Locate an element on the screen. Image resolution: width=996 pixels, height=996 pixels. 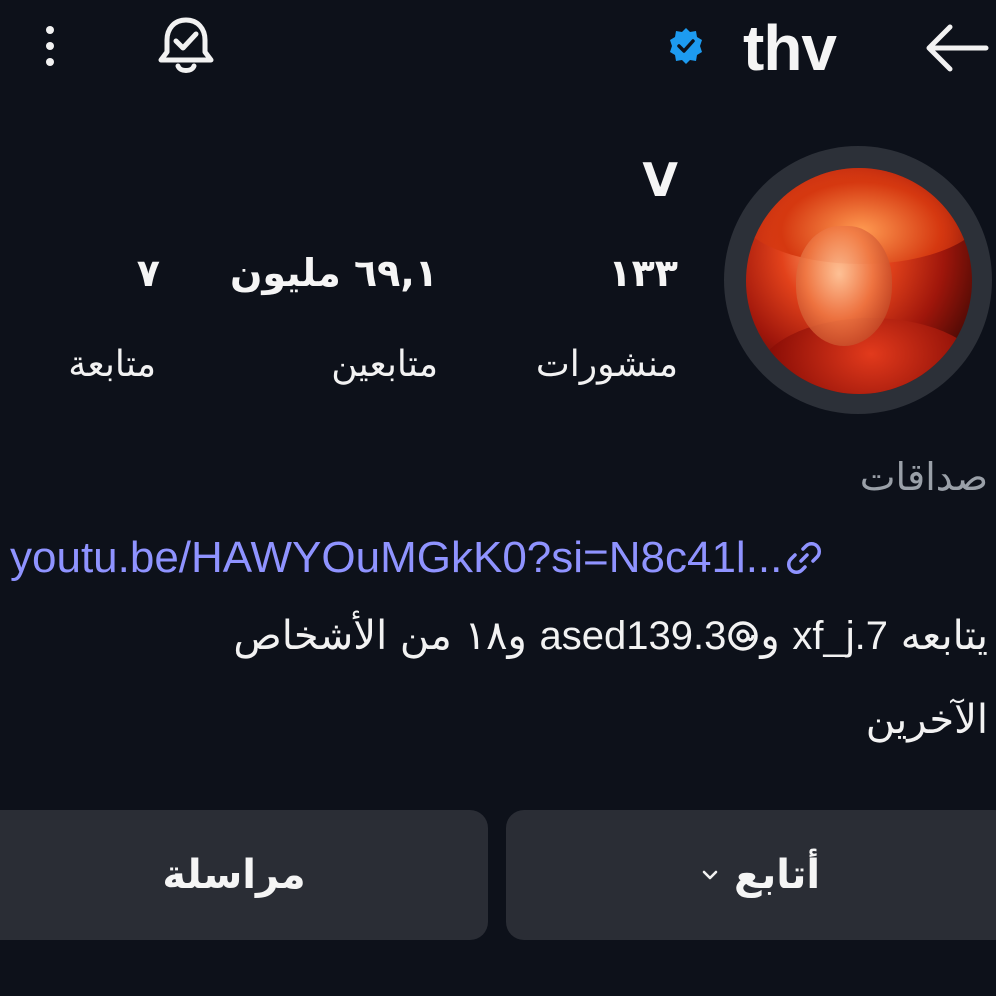
followers-count: ٦٩,١ مليون is located at coordinates (334, 273).